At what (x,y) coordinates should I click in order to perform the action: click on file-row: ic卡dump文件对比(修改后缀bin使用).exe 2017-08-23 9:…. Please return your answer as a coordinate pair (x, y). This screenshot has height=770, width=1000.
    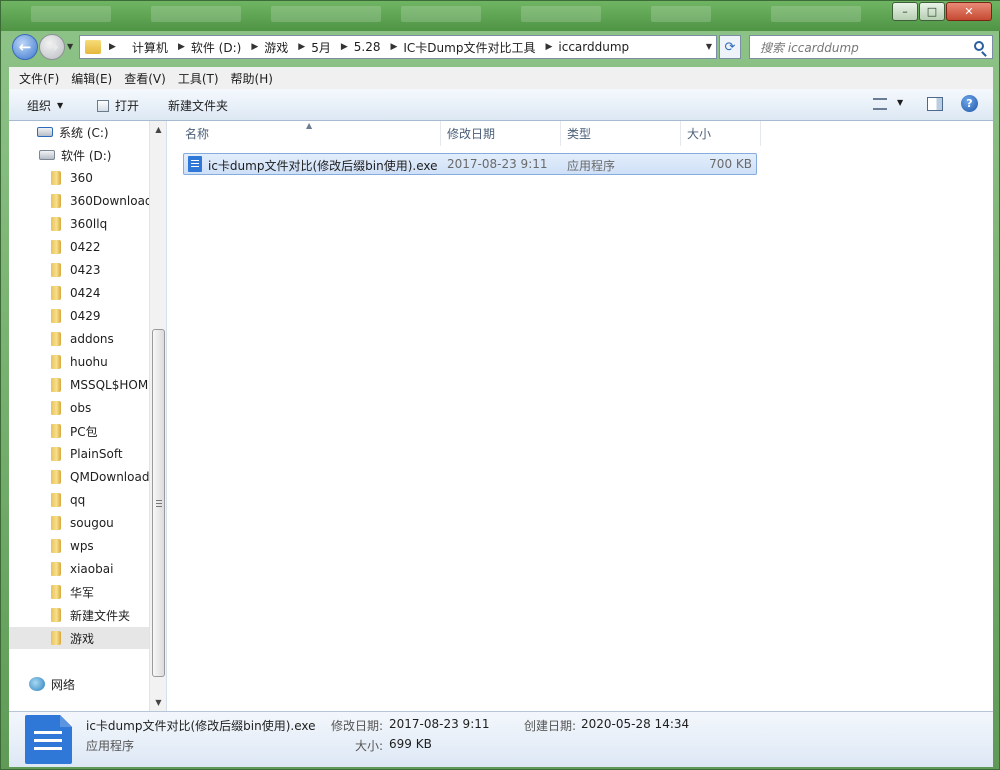
    Looking at the image, I should click on (470, 164).